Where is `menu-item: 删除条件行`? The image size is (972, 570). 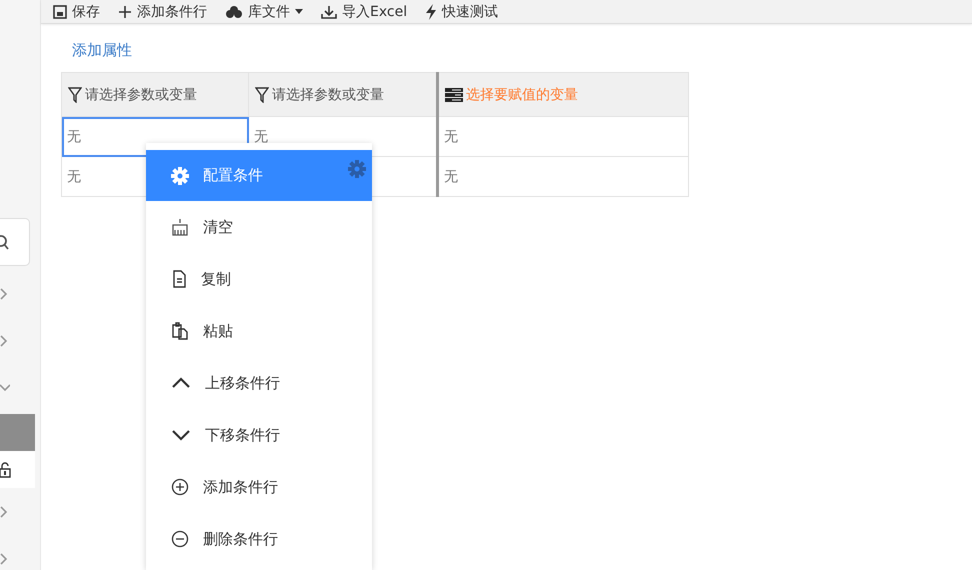
menu-item: 删除条件行 is located at coordinates (259, 539).